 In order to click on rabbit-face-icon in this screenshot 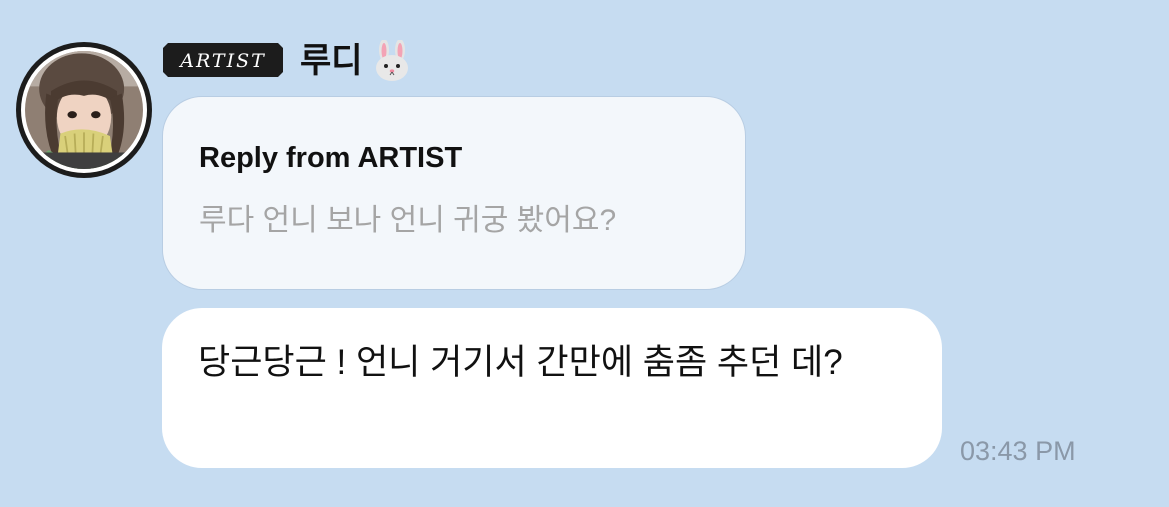, I will do `click(391, 60)`.